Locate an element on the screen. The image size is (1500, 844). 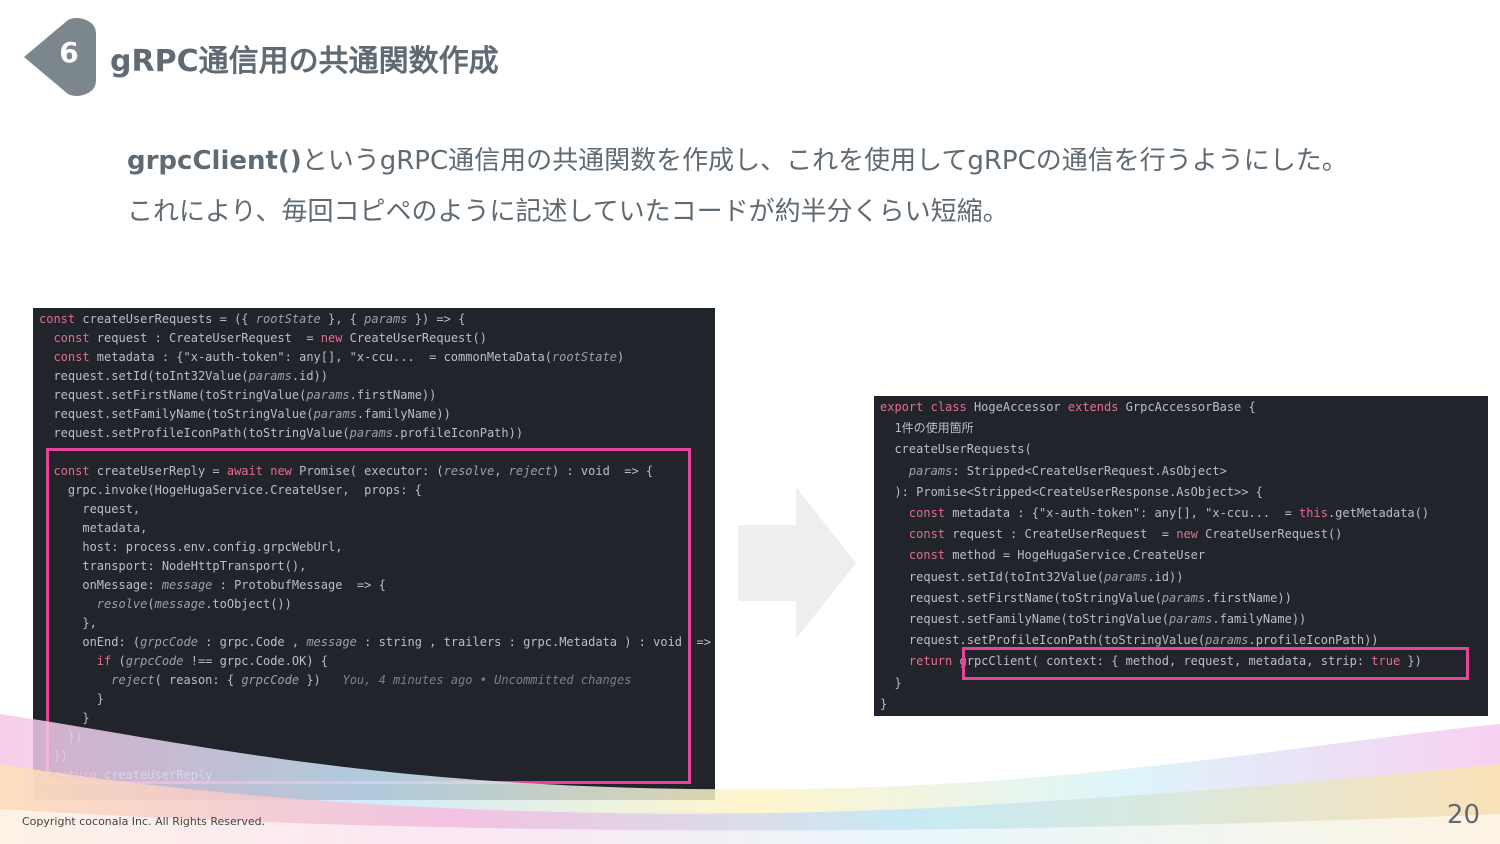
highlight-box-after is located at coordinates (1215, 663).